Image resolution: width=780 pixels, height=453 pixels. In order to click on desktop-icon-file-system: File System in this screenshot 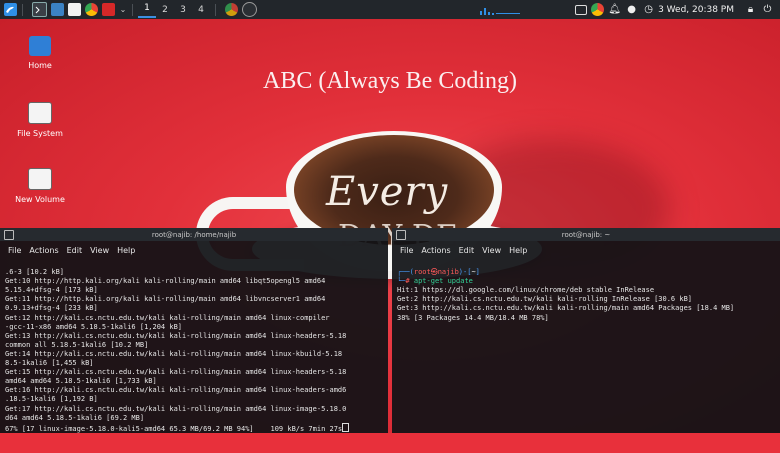, I will do `click(40, 120)`.